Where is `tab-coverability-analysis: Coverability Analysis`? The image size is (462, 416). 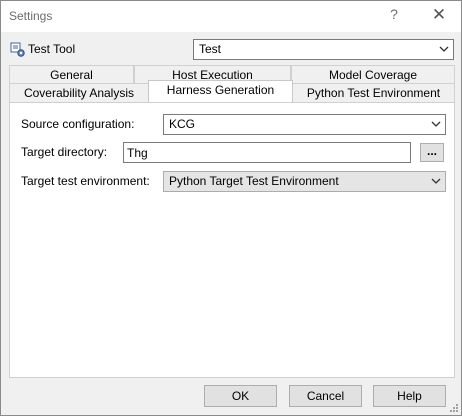 tab-coverability-analysis: Coverability Analysis is located at coordinates (79, 93).